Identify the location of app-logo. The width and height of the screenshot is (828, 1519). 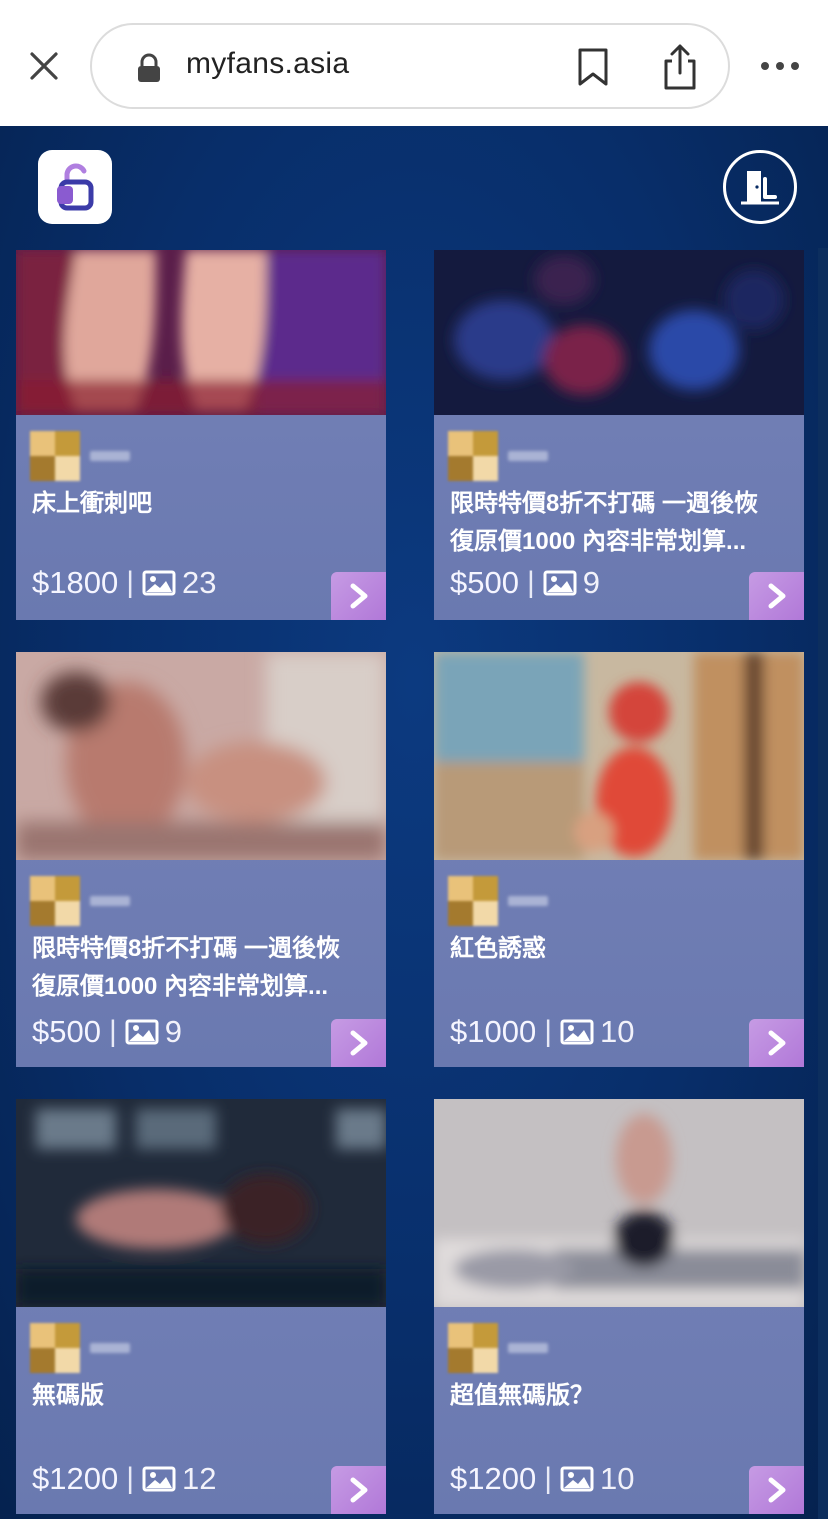
(75, 187).